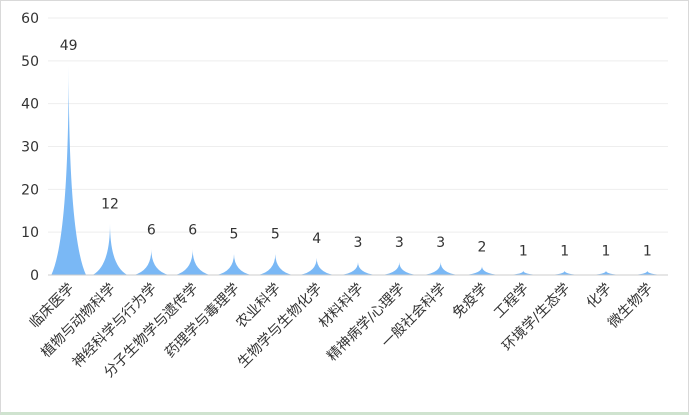 Image resolution: width=689 pixels, height=415 pixels. I want to click on y-tick-label: 60, so click(30, 19).